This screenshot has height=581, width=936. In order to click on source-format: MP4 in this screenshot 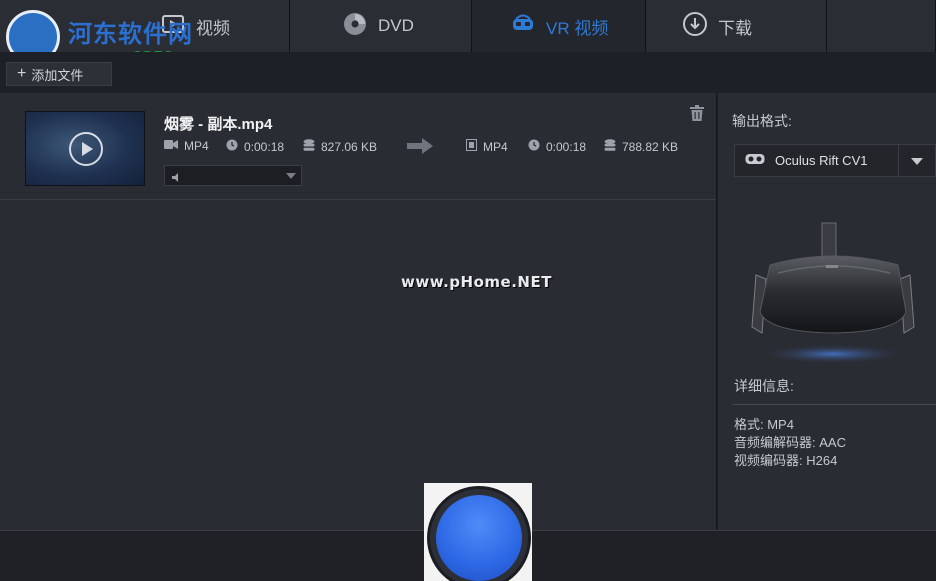, I will do `click(186, 146)`.